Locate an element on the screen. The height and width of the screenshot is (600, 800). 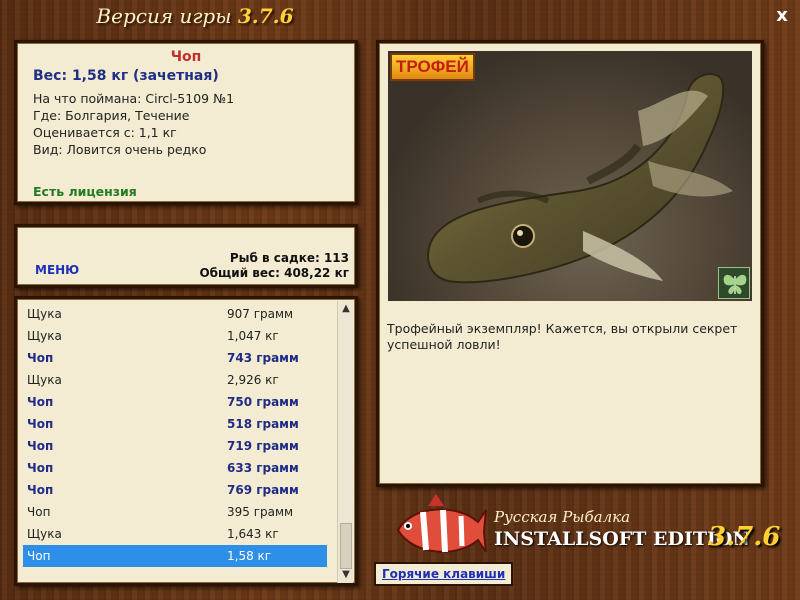
list-item: Щука 2,926 кг is located at coordinates (175, 380).